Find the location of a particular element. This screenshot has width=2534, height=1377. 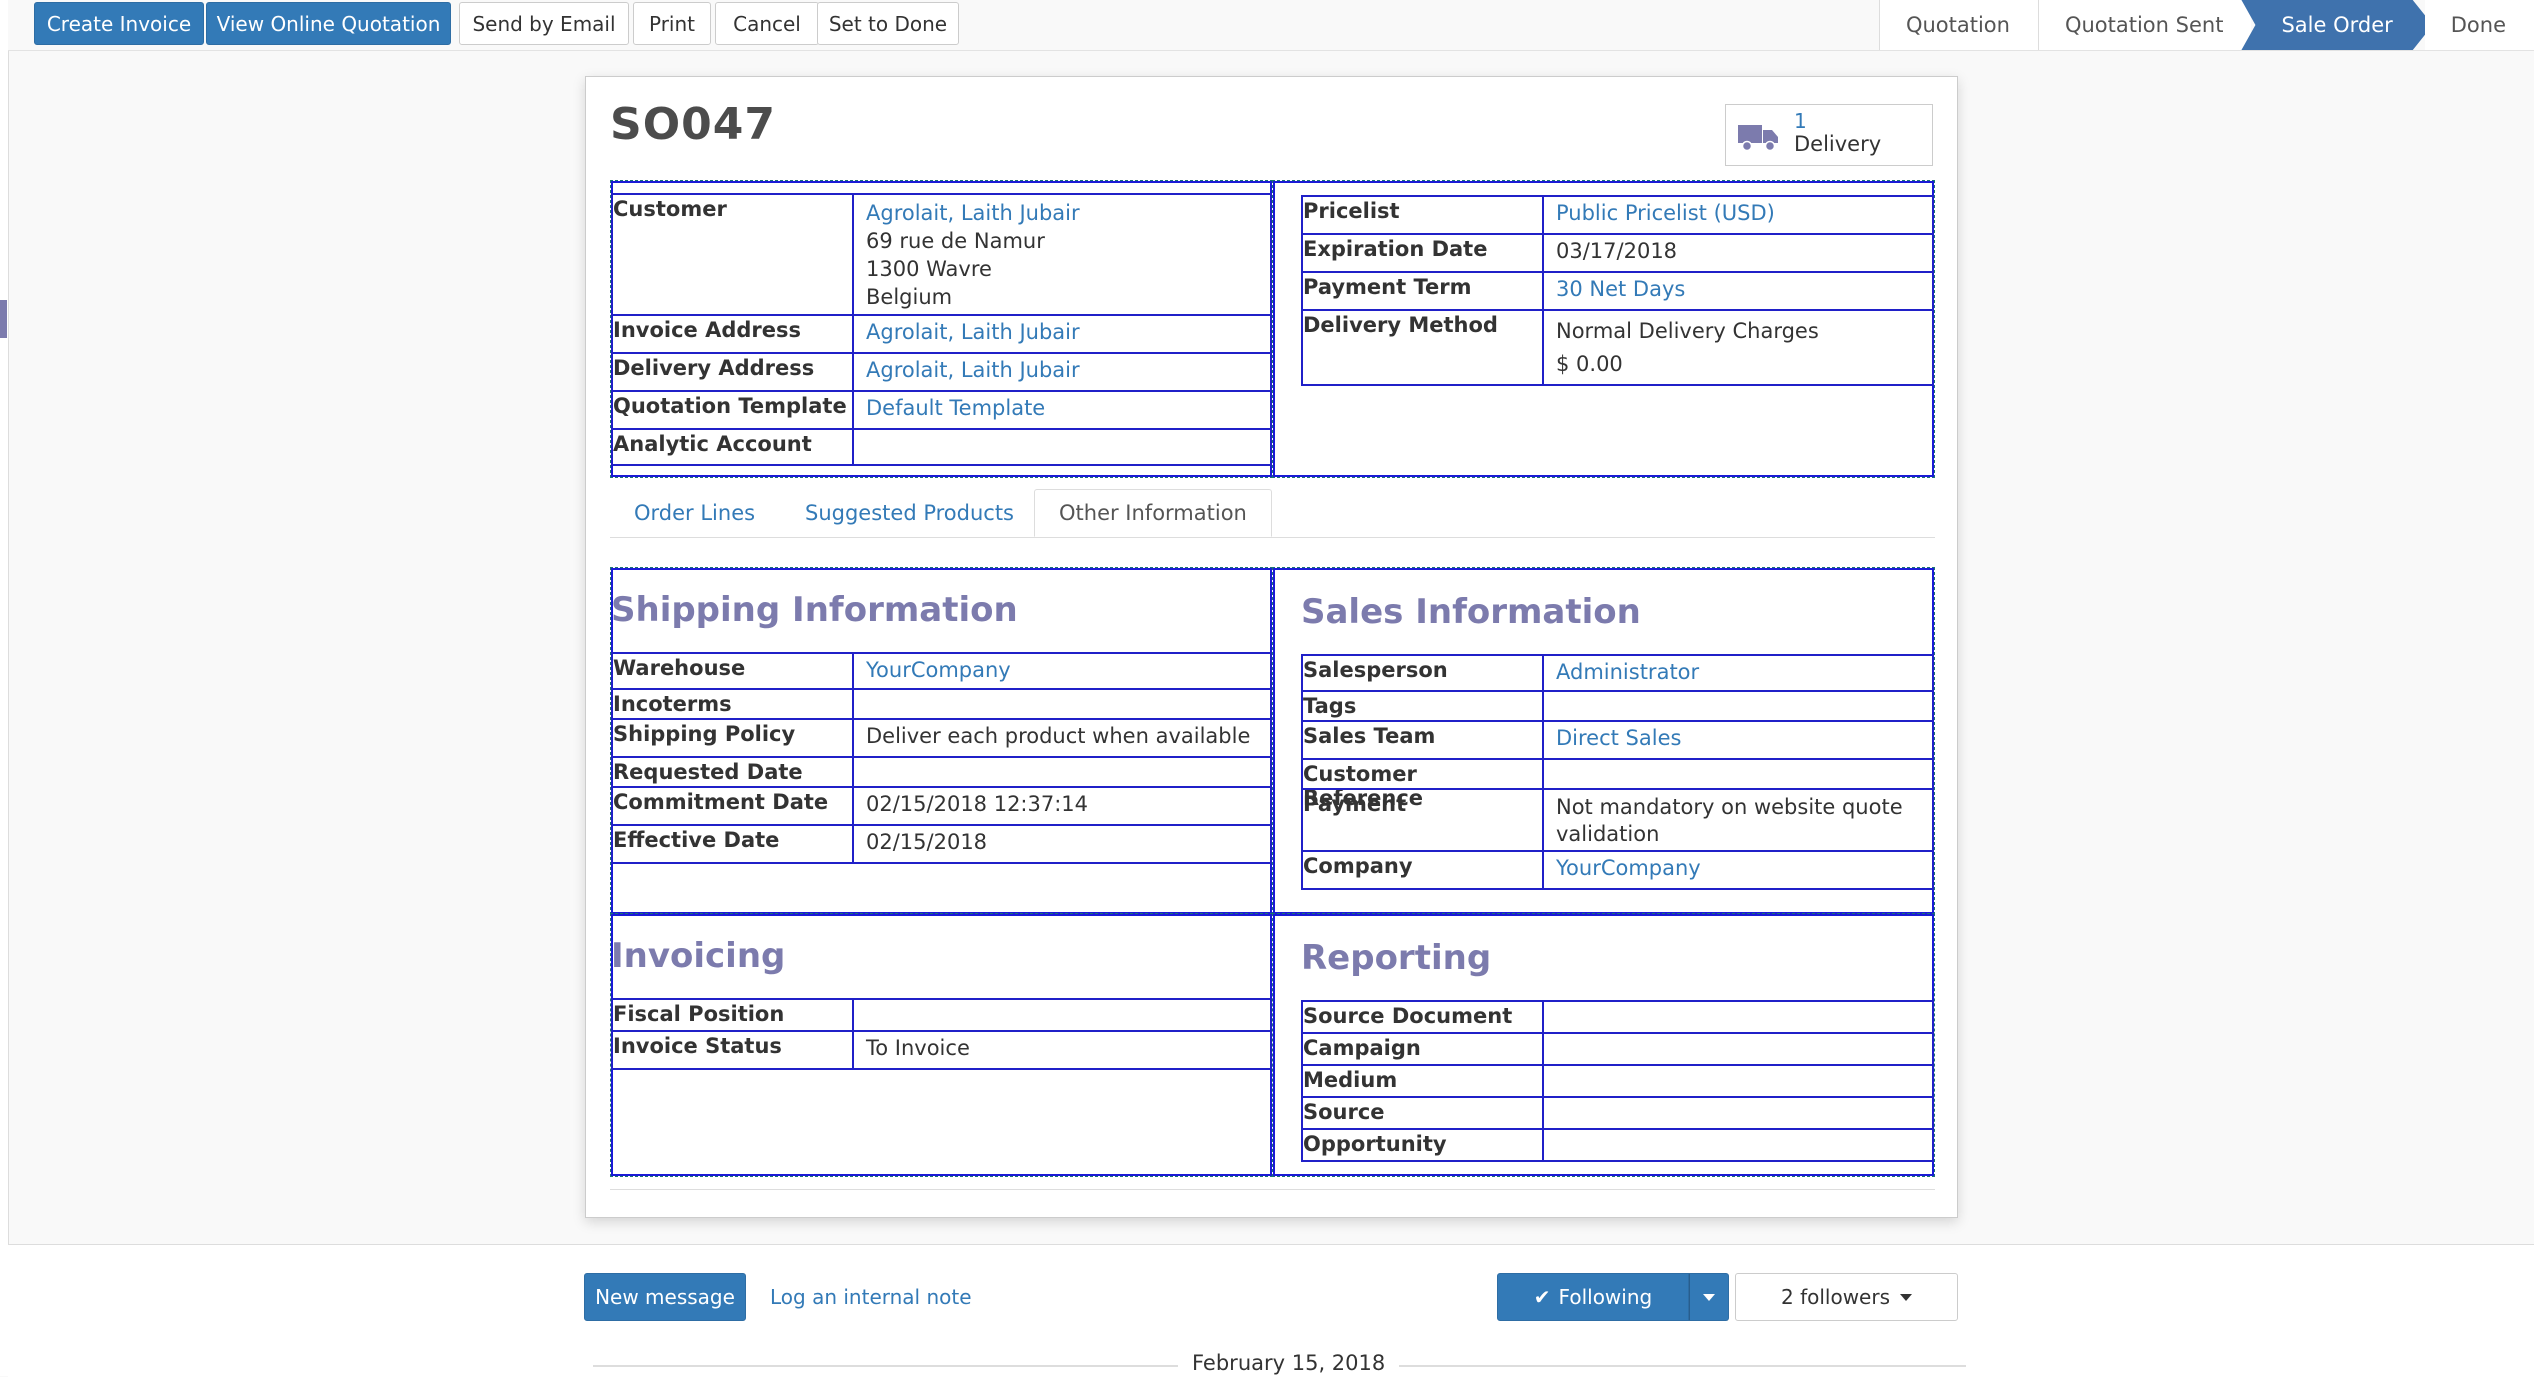

payment-term-label: Payment Term is located at coordinates (1422, 291).